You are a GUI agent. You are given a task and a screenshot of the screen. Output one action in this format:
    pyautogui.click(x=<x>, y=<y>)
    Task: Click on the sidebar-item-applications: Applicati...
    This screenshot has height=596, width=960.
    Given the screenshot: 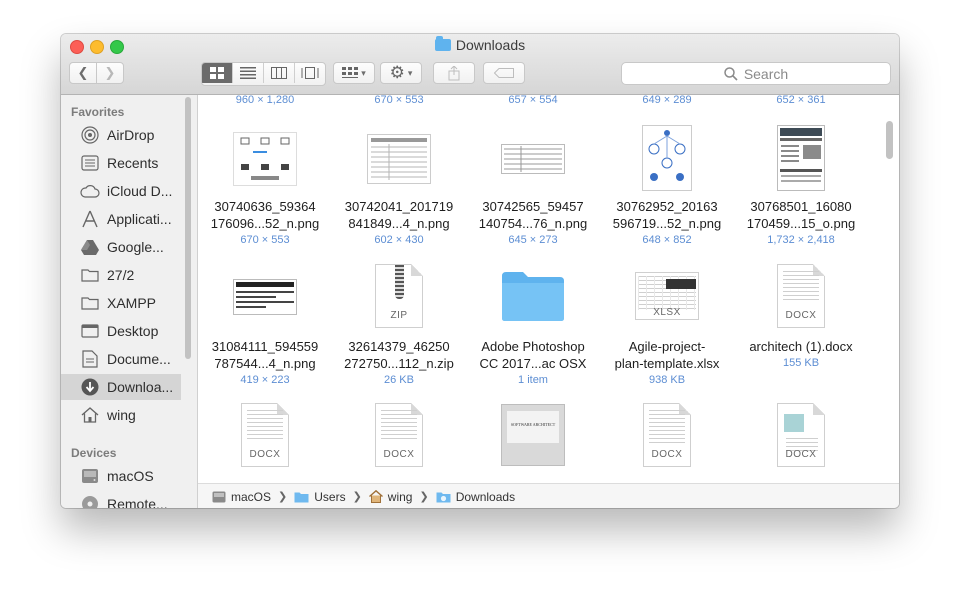 What is the action you would take?
    pyautogui.click(x=121, y=219)
    